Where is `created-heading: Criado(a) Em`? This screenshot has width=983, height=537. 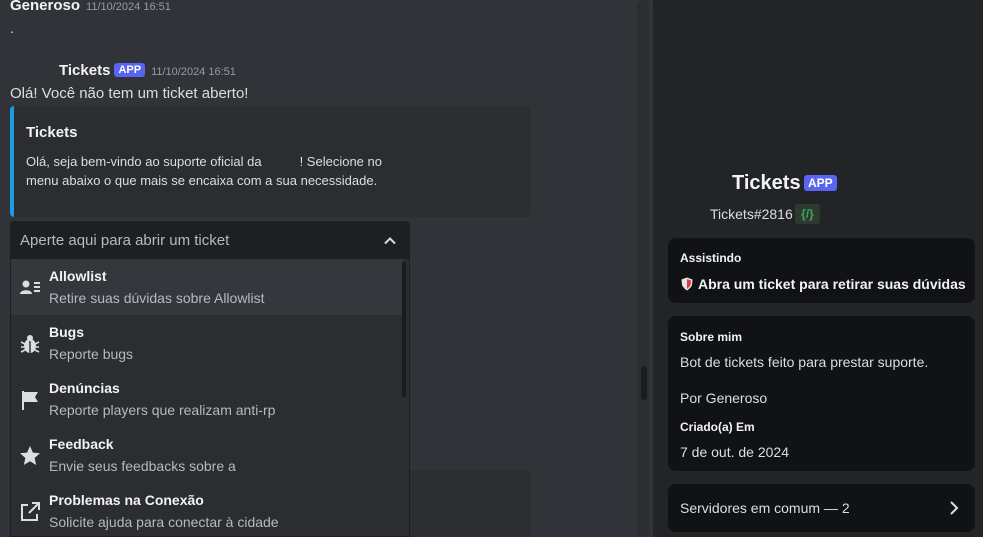
created-heading: Criado(a) Em is located at coordinates (717, 427).